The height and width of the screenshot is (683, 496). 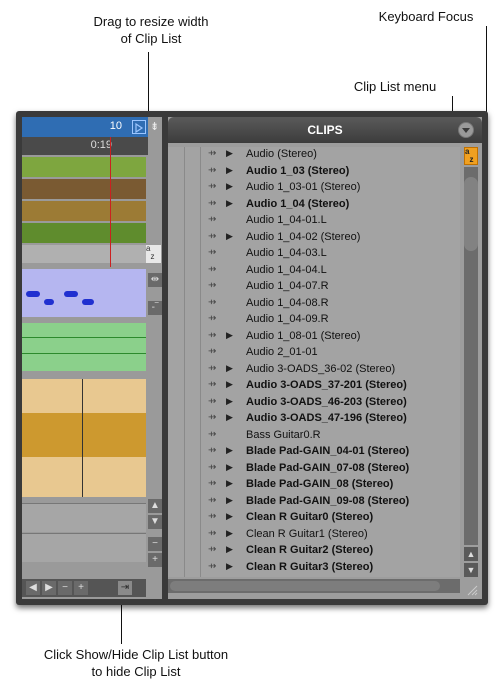 I want to click on clip-row: ⇸ ▶ Blade Pad-GAIN_04-01 (Stereo), so click(x=314, y=452).